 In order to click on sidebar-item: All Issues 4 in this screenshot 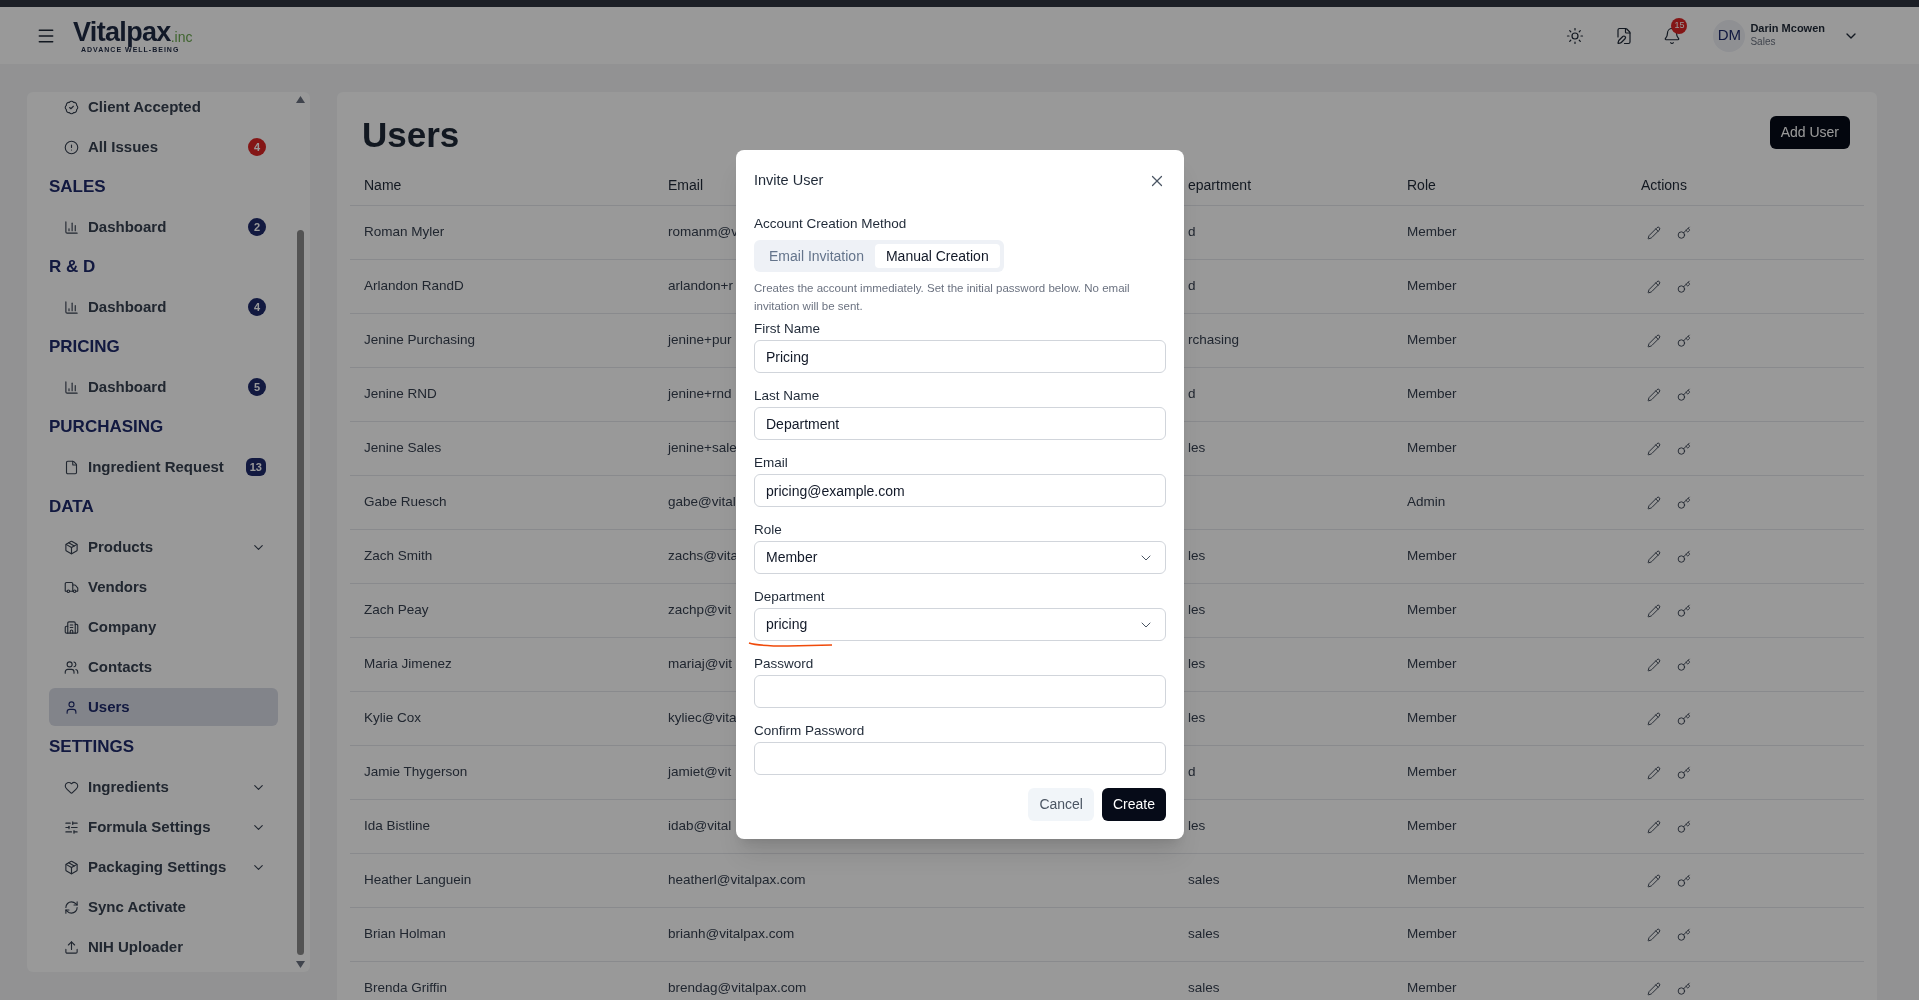, I will do `click(163, 147)`.